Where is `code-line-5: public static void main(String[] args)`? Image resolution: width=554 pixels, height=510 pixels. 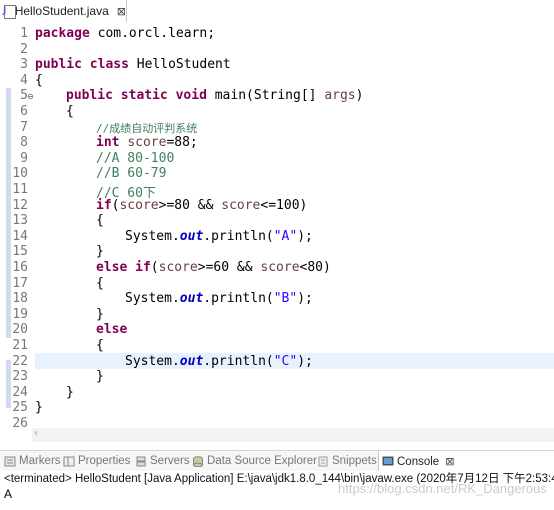 code-line-5: public static void main(String[] args) is located at coordinates (215, 96).